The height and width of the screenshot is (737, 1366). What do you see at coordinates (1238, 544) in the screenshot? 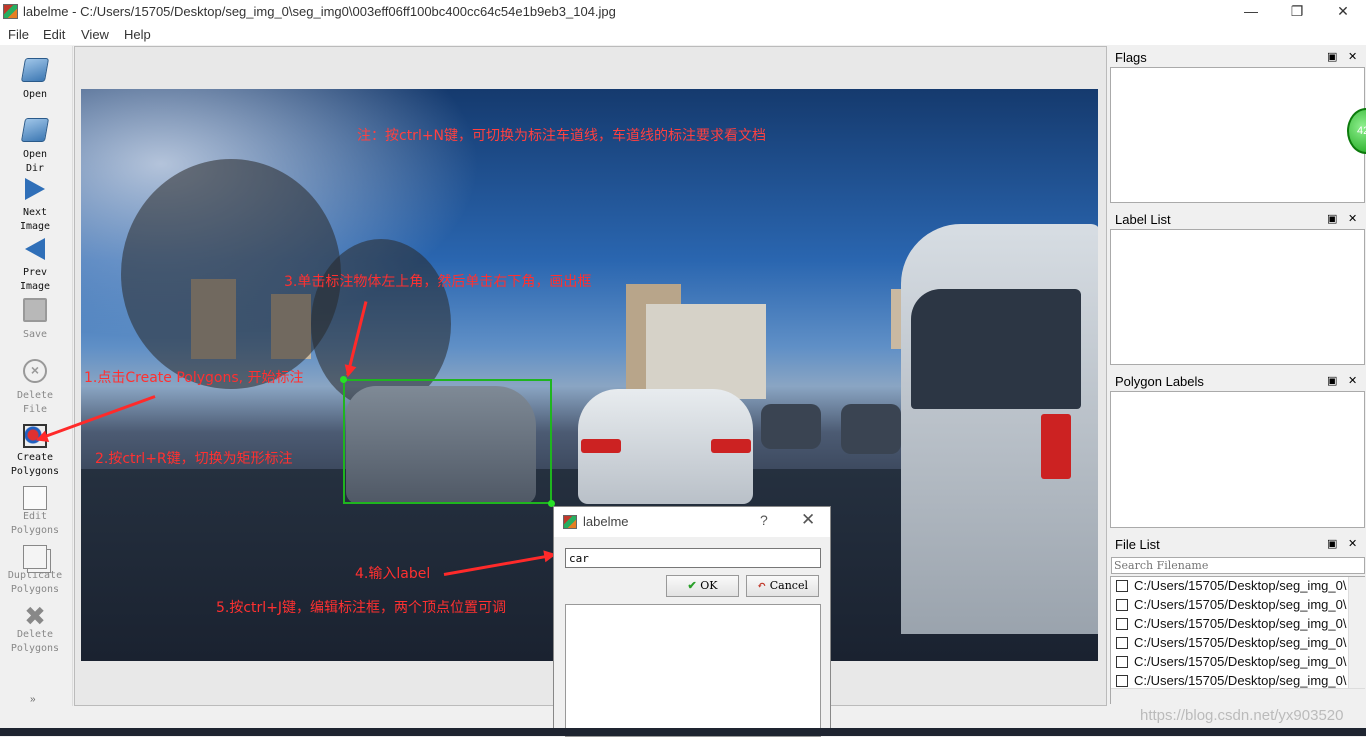
I see `file-list-dock-header: File List ▣ ✕` at bounding box center [1238, 544].